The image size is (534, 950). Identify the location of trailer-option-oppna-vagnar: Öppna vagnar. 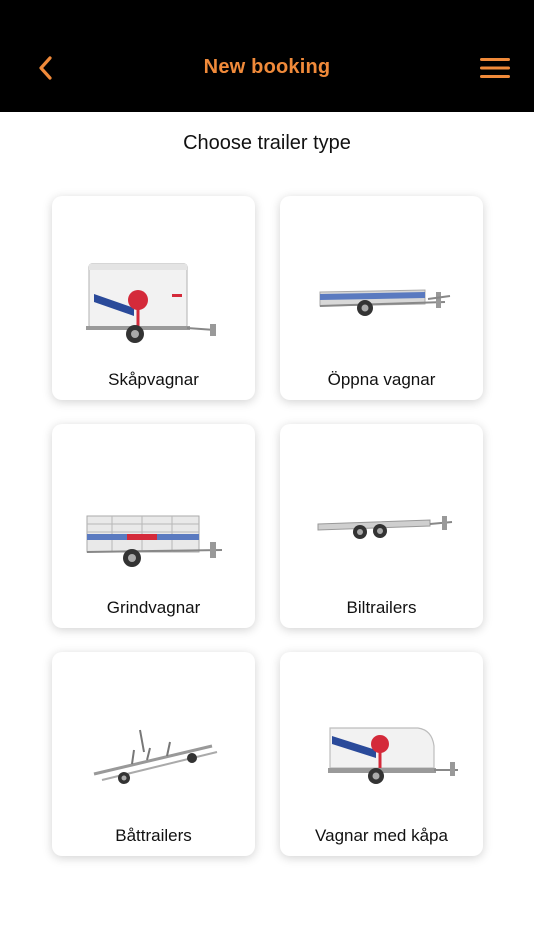
(381, 298).